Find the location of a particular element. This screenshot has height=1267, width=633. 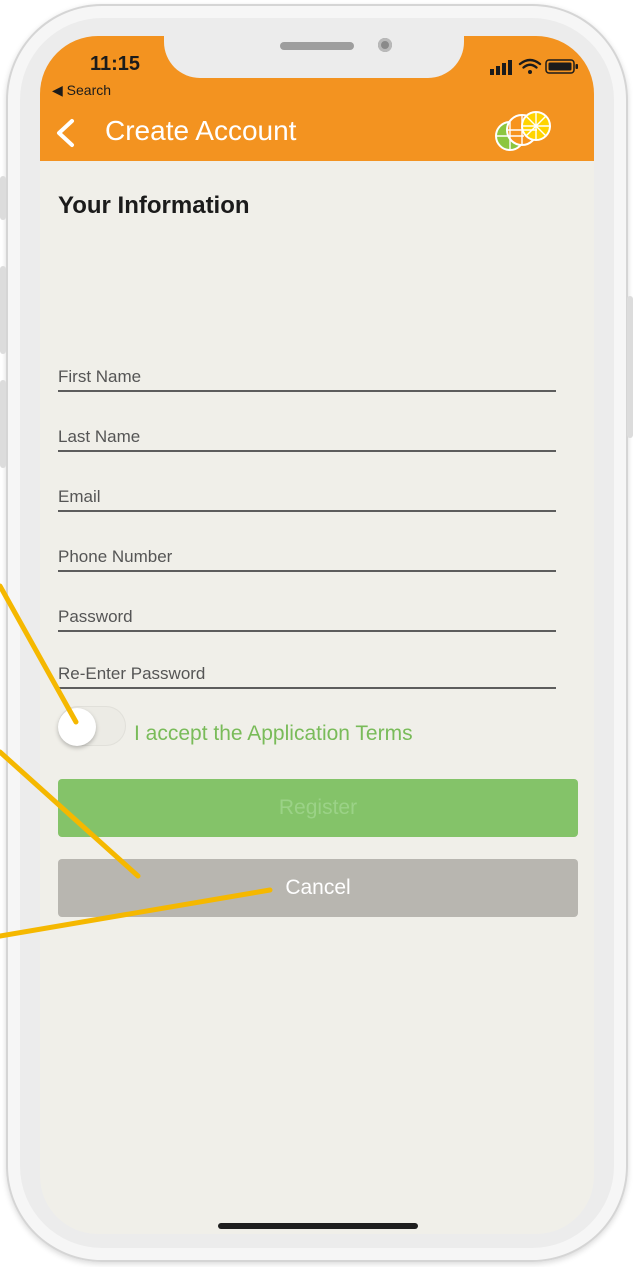

re-enter-password-placeholder: Re-Enter Password is located at coordinates (132, 673).